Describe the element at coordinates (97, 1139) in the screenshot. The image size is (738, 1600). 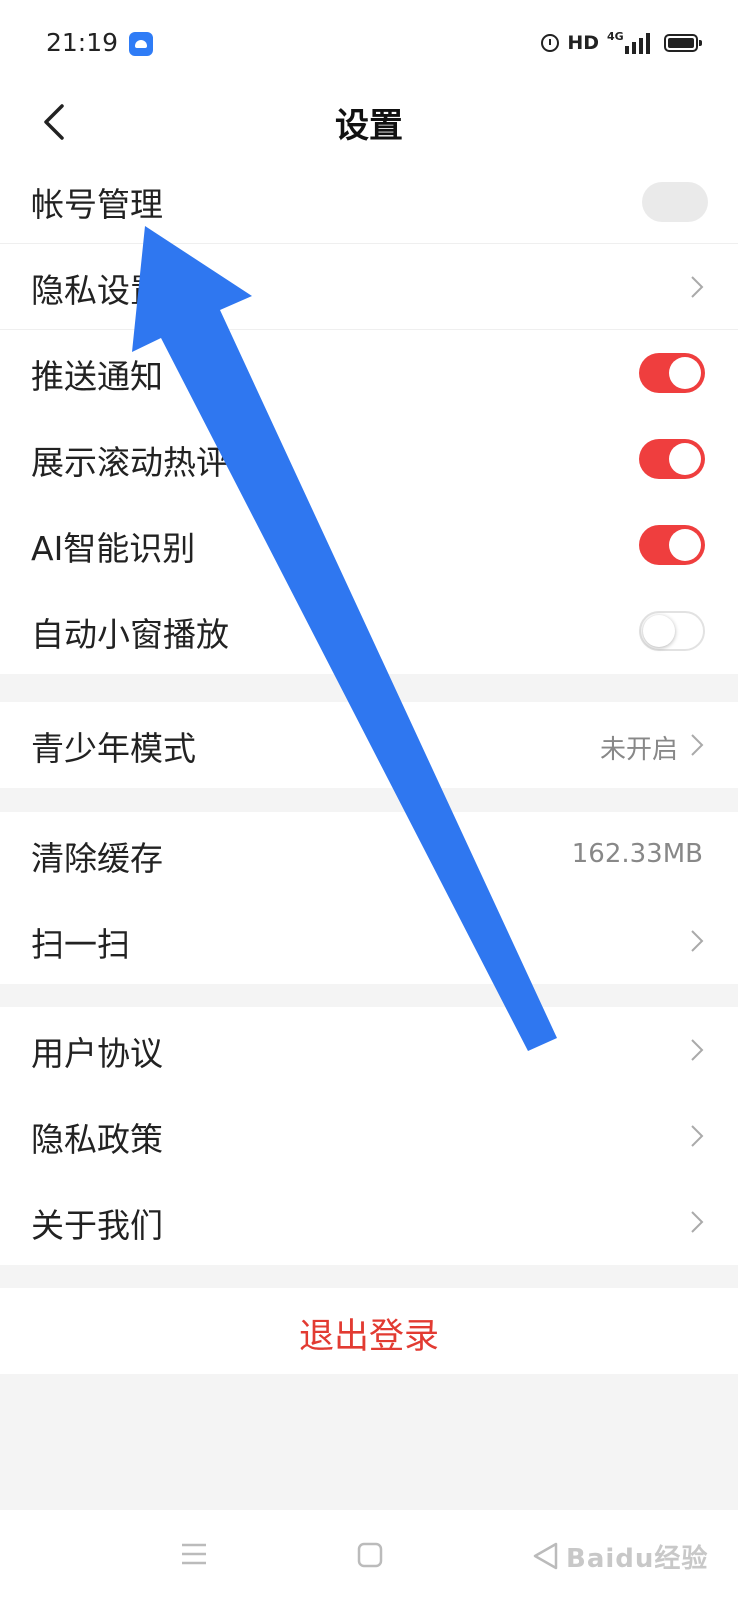
I see `row-label: 隐私政策` at that location.